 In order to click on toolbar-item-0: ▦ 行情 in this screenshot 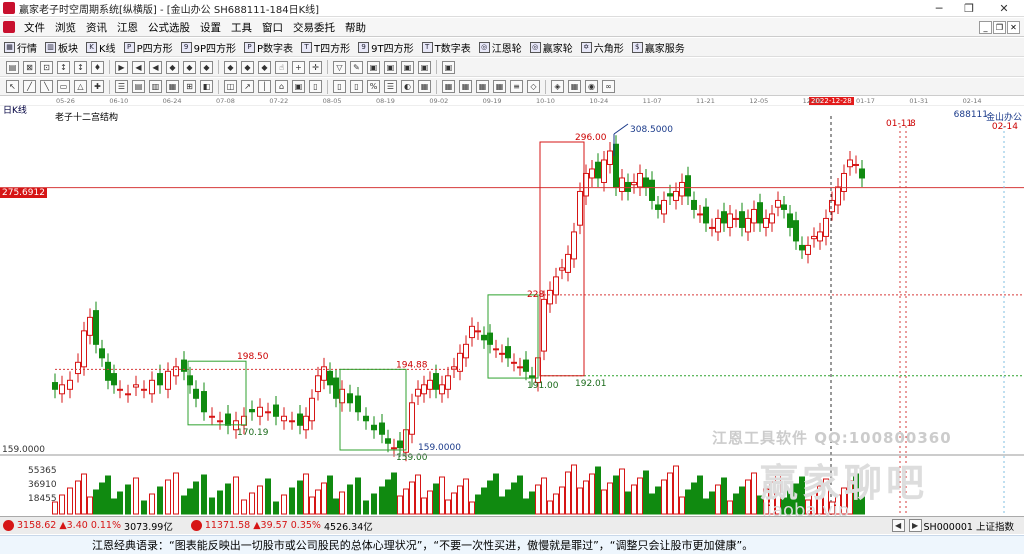, I will do `click(20, 47)`.